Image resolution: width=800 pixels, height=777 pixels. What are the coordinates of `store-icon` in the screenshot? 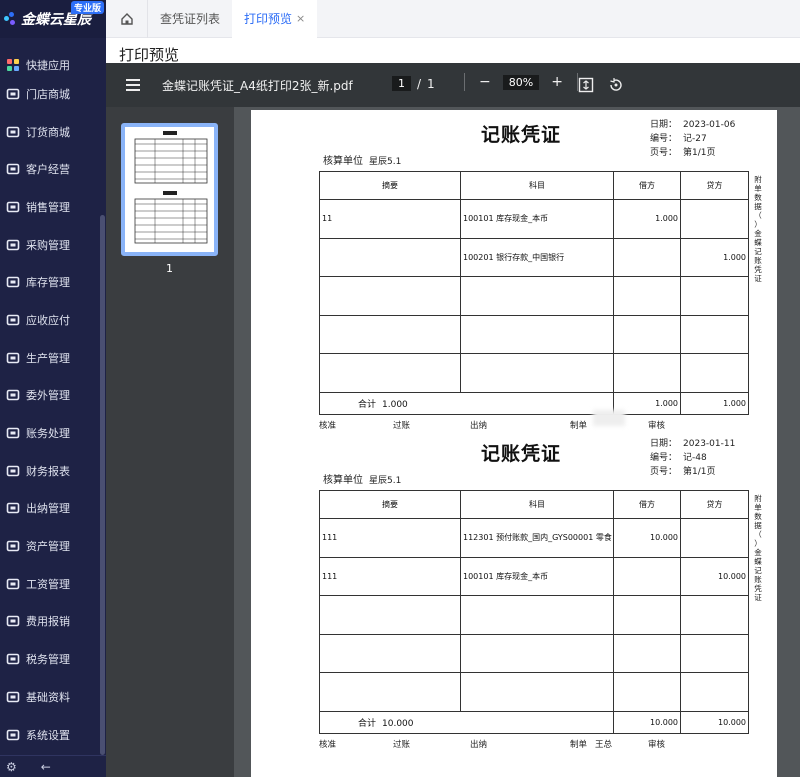 It's located at (13, 94).